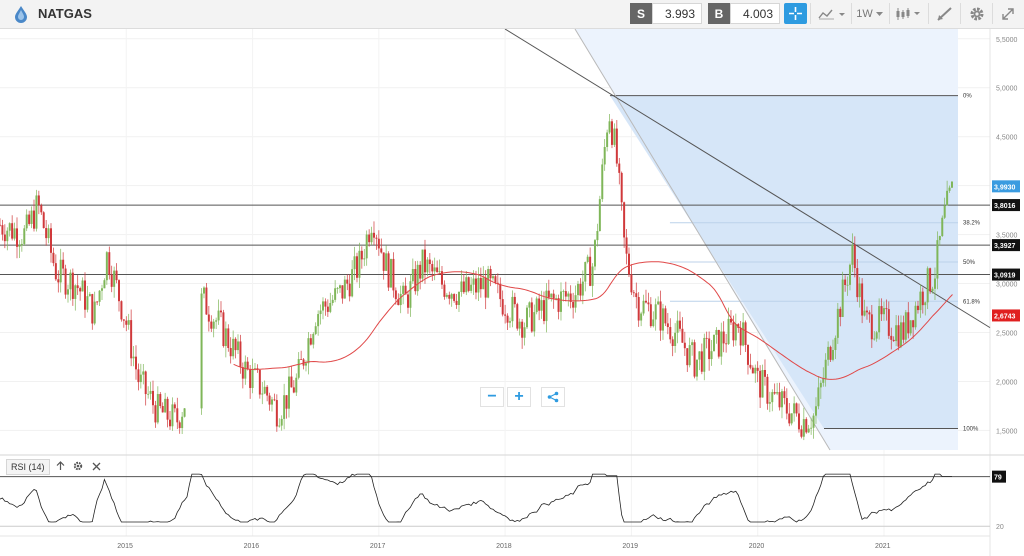 The image size is (1024, 556). What do you see at coordinates (641, 13) in the screenshot?
I see `sell-label: S` at bounding box center [641, 13].